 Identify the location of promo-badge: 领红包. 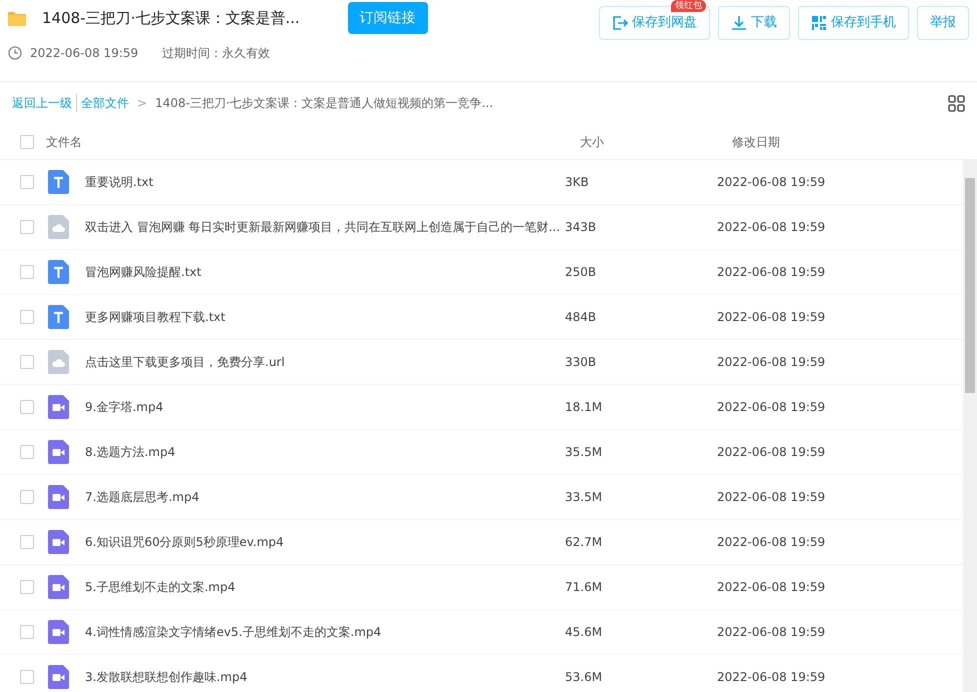
(688, 6).